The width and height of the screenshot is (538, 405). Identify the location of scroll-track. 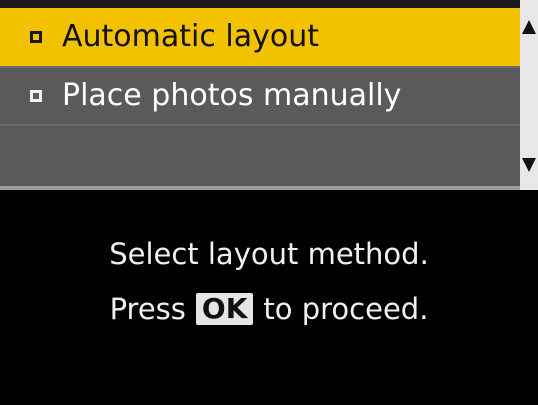
(529, 95).